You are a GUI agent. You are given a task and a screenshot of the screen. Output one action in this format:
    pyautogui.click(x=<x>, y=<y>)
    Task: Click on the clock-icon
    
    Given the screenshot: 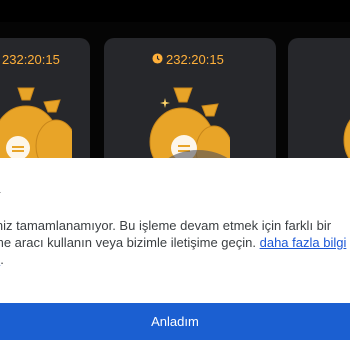 What is the action you would take?
    pyautogui.click(x=157, y=58)
    